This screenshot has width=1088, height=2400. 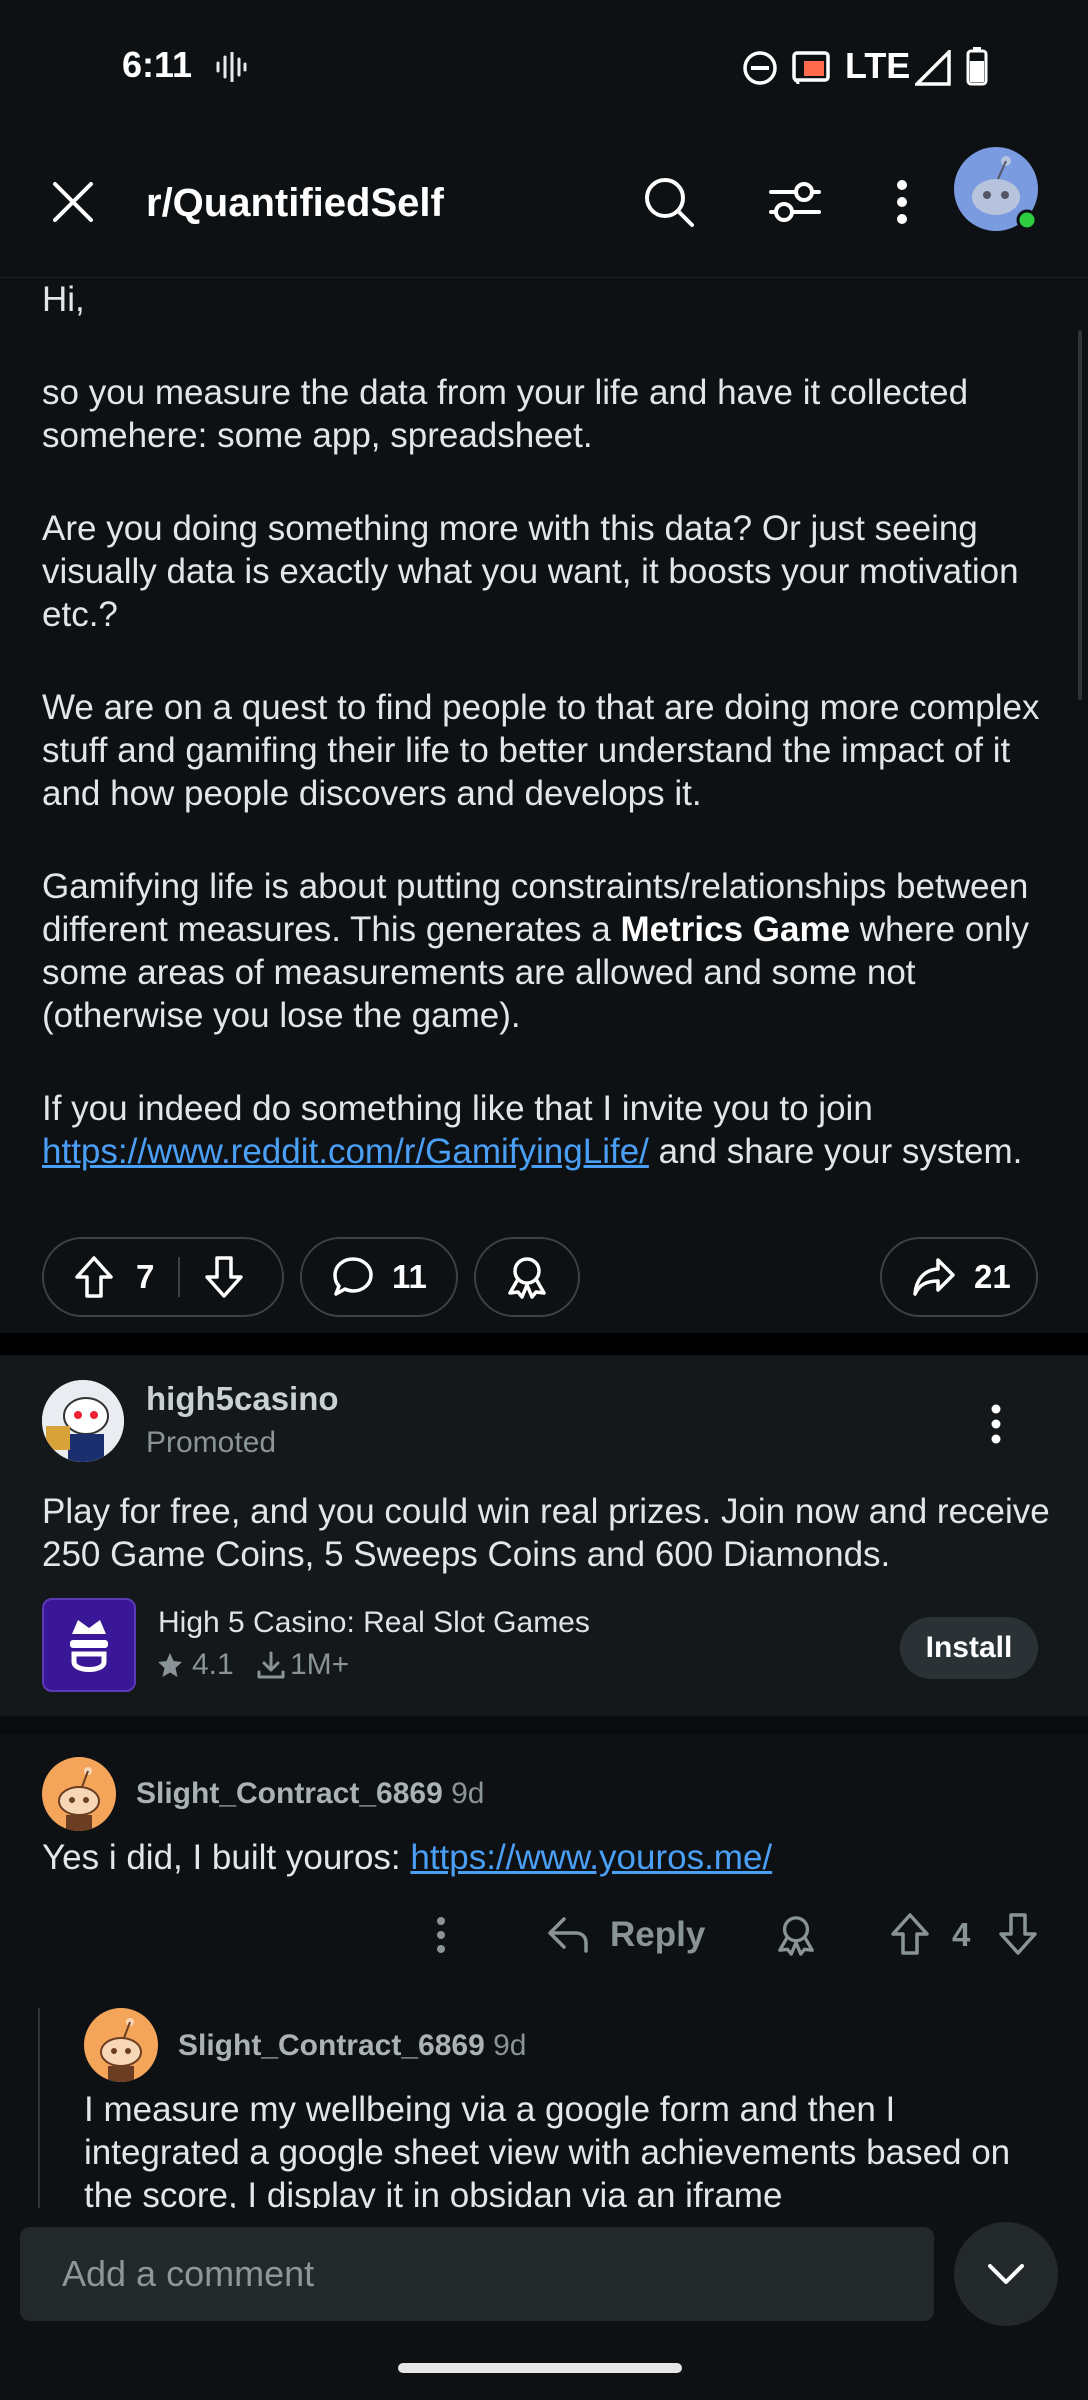 What do you see at coordinates (213, 1664) in the screenshot?
I see `app-rating: 4.1` at bounding box center [213, 1664].